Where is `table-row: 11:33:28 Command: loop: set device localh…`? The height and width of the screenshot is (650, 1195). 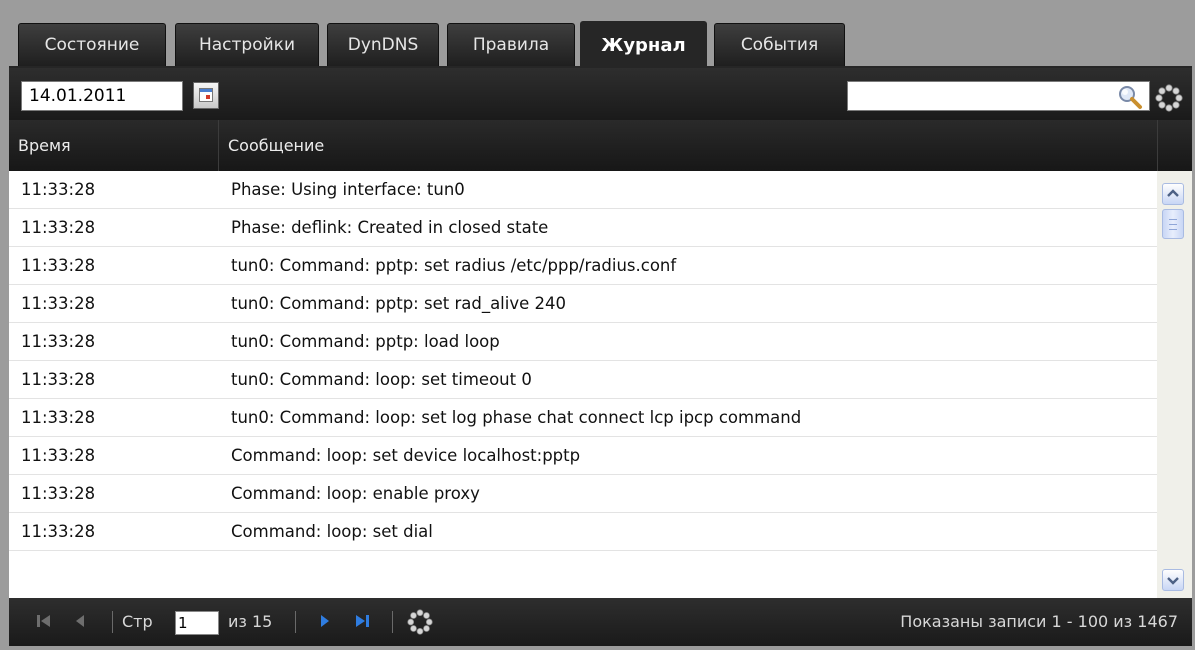
table-row: 11:33:28 Command: loop: set device localh… is located at coordinates (583, 456).